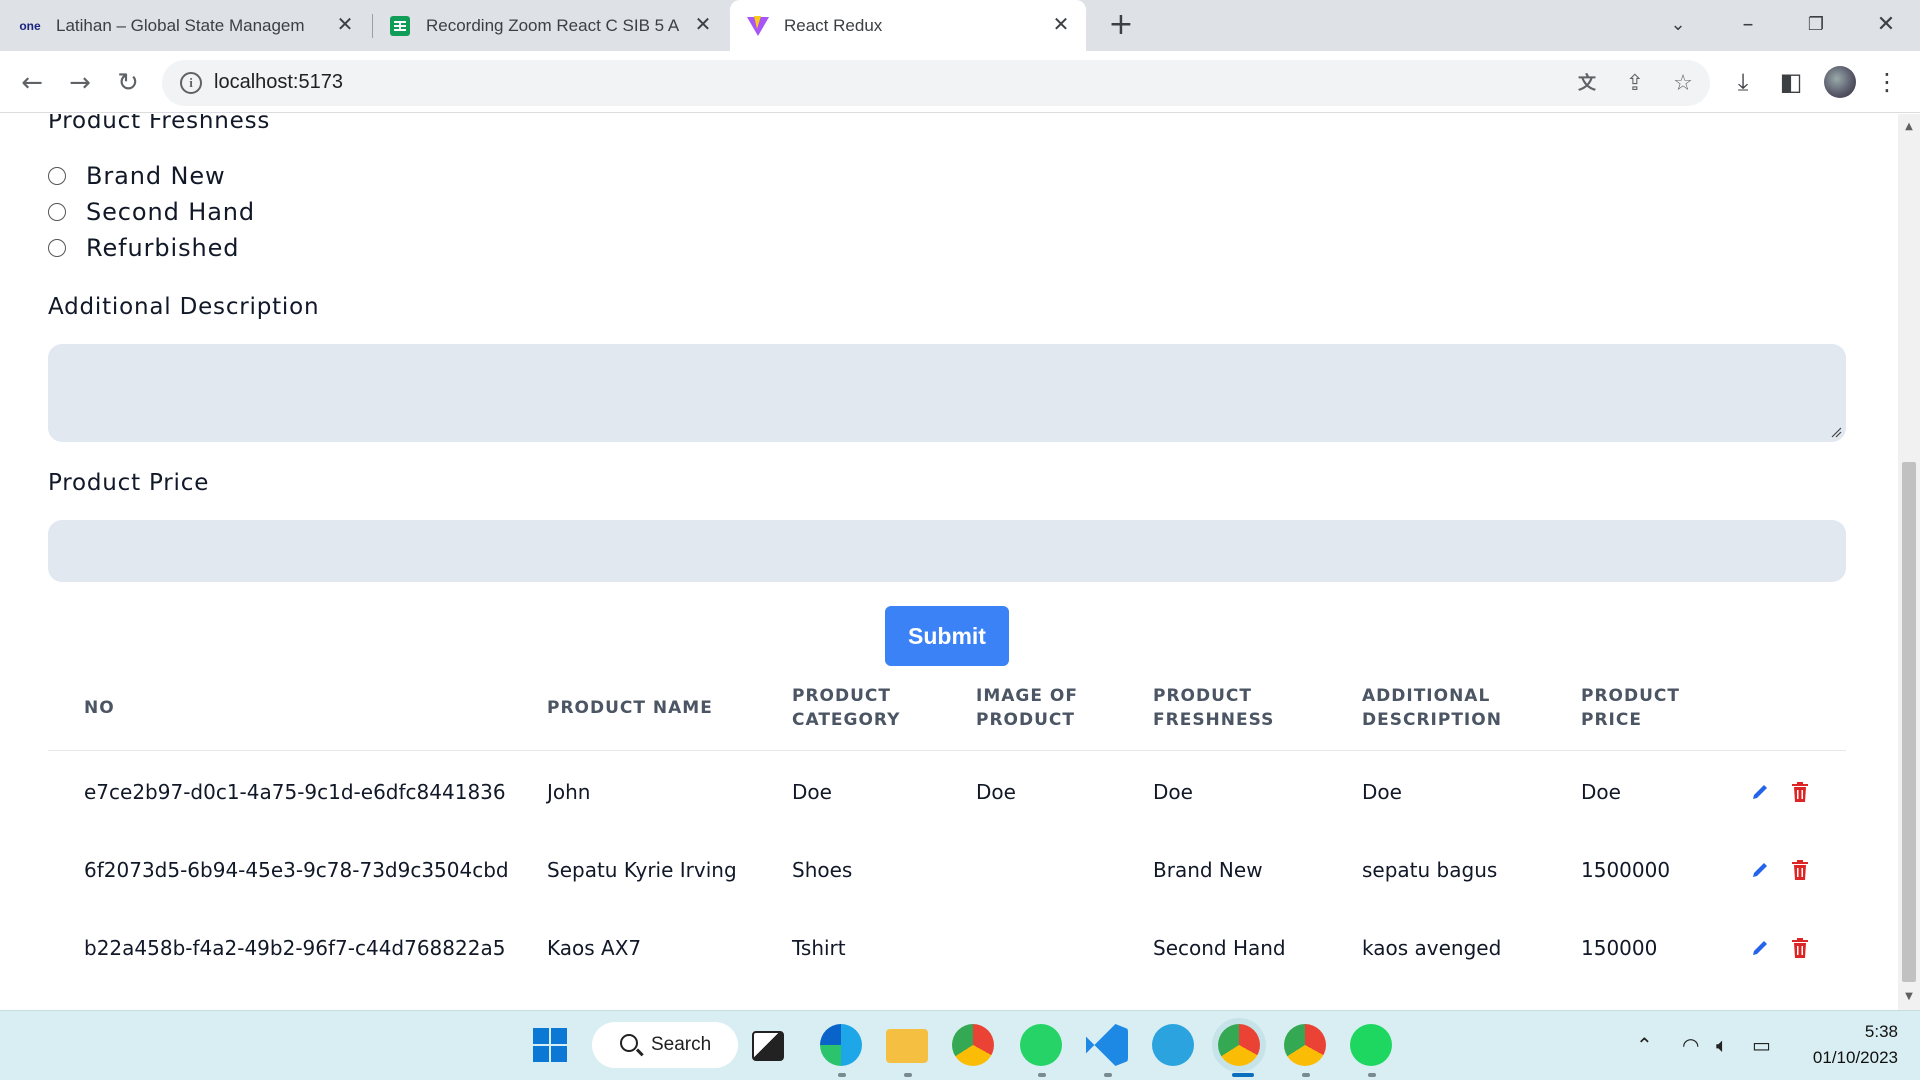 This screenshot has height=1080, width=1920. I want to click on cell-product-category: Shoes, so click(822, 870).